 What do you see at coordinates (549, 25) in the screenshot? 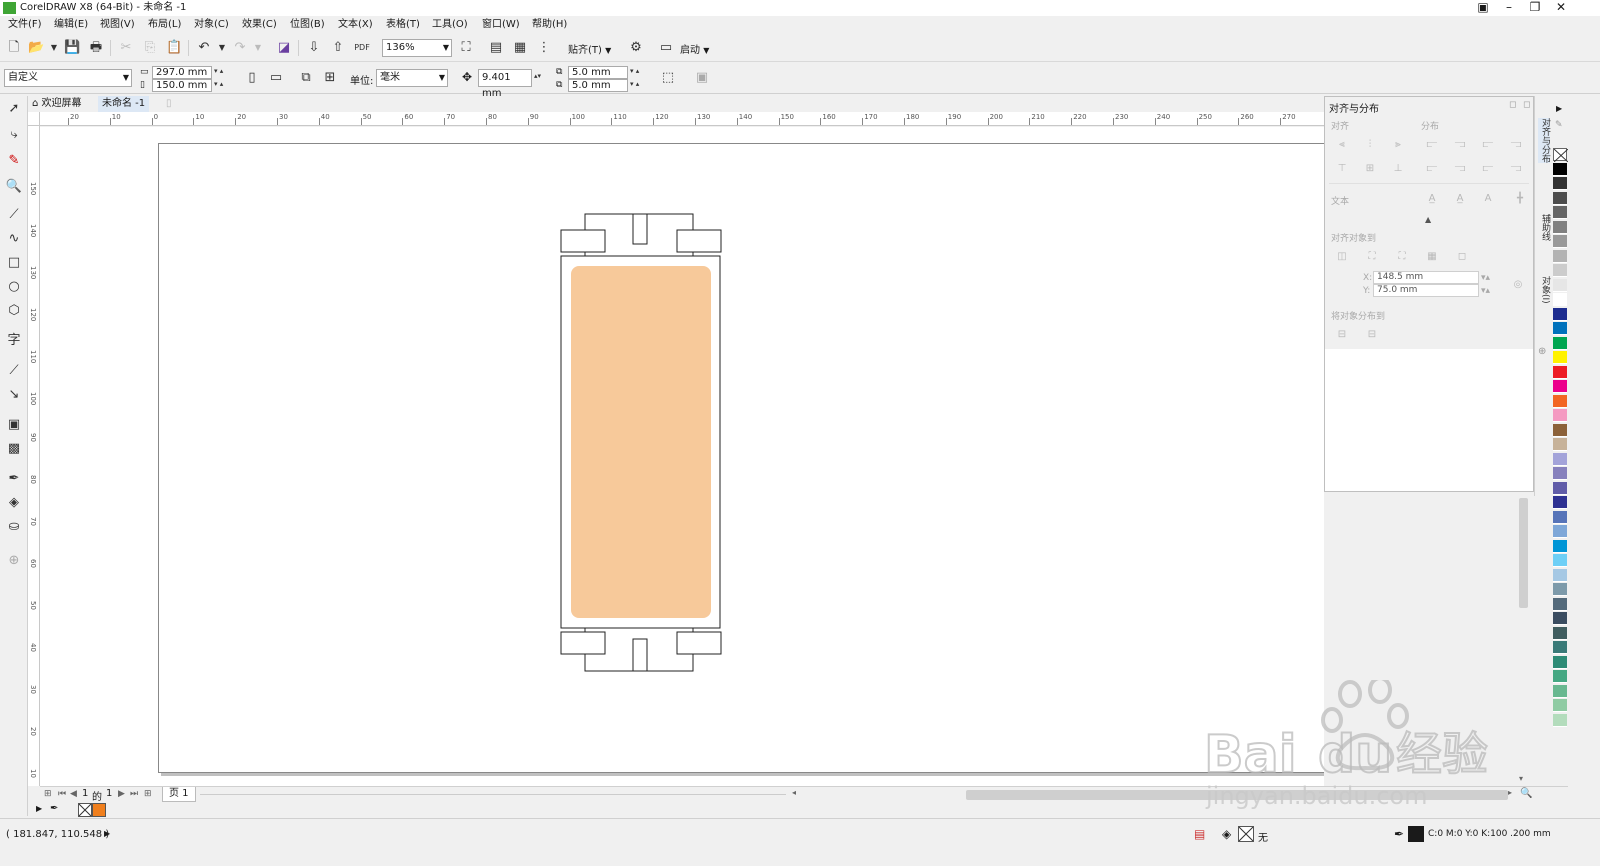
I see `menu-help: 帮助(H)` at bounding box center [549, 25].